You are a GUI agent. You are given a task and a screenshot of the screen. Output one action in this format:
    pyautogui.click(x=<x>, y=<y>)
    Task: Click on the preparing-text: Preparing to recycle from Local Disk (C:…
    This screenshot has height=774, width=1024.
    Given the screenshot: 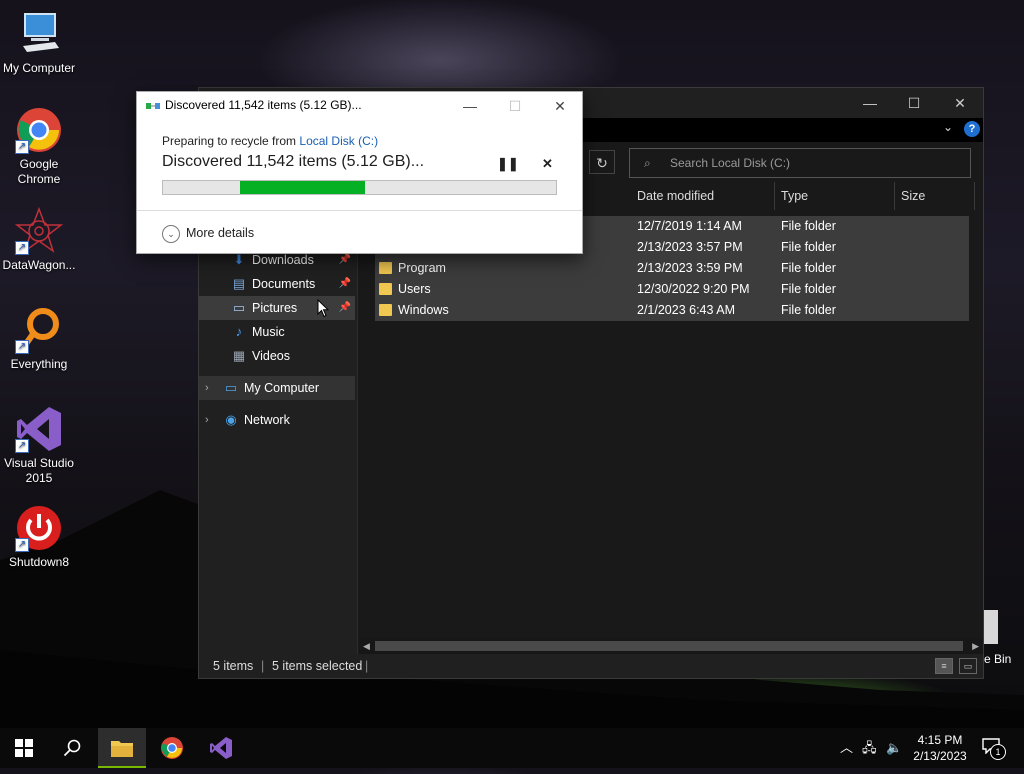 What is the action you would take?
    pyautogui.click(x=270, y=141)
    